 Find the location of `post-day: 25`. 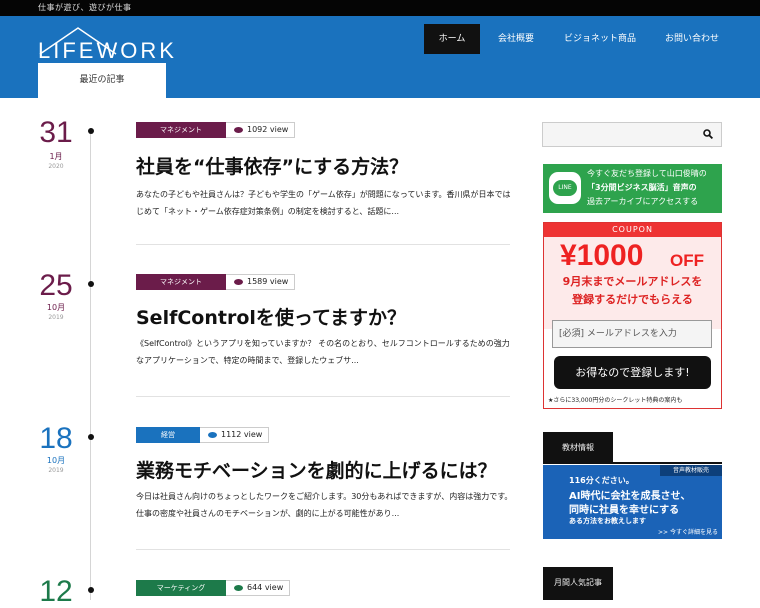

post-day: 25 is located at coordinates (56, 285).